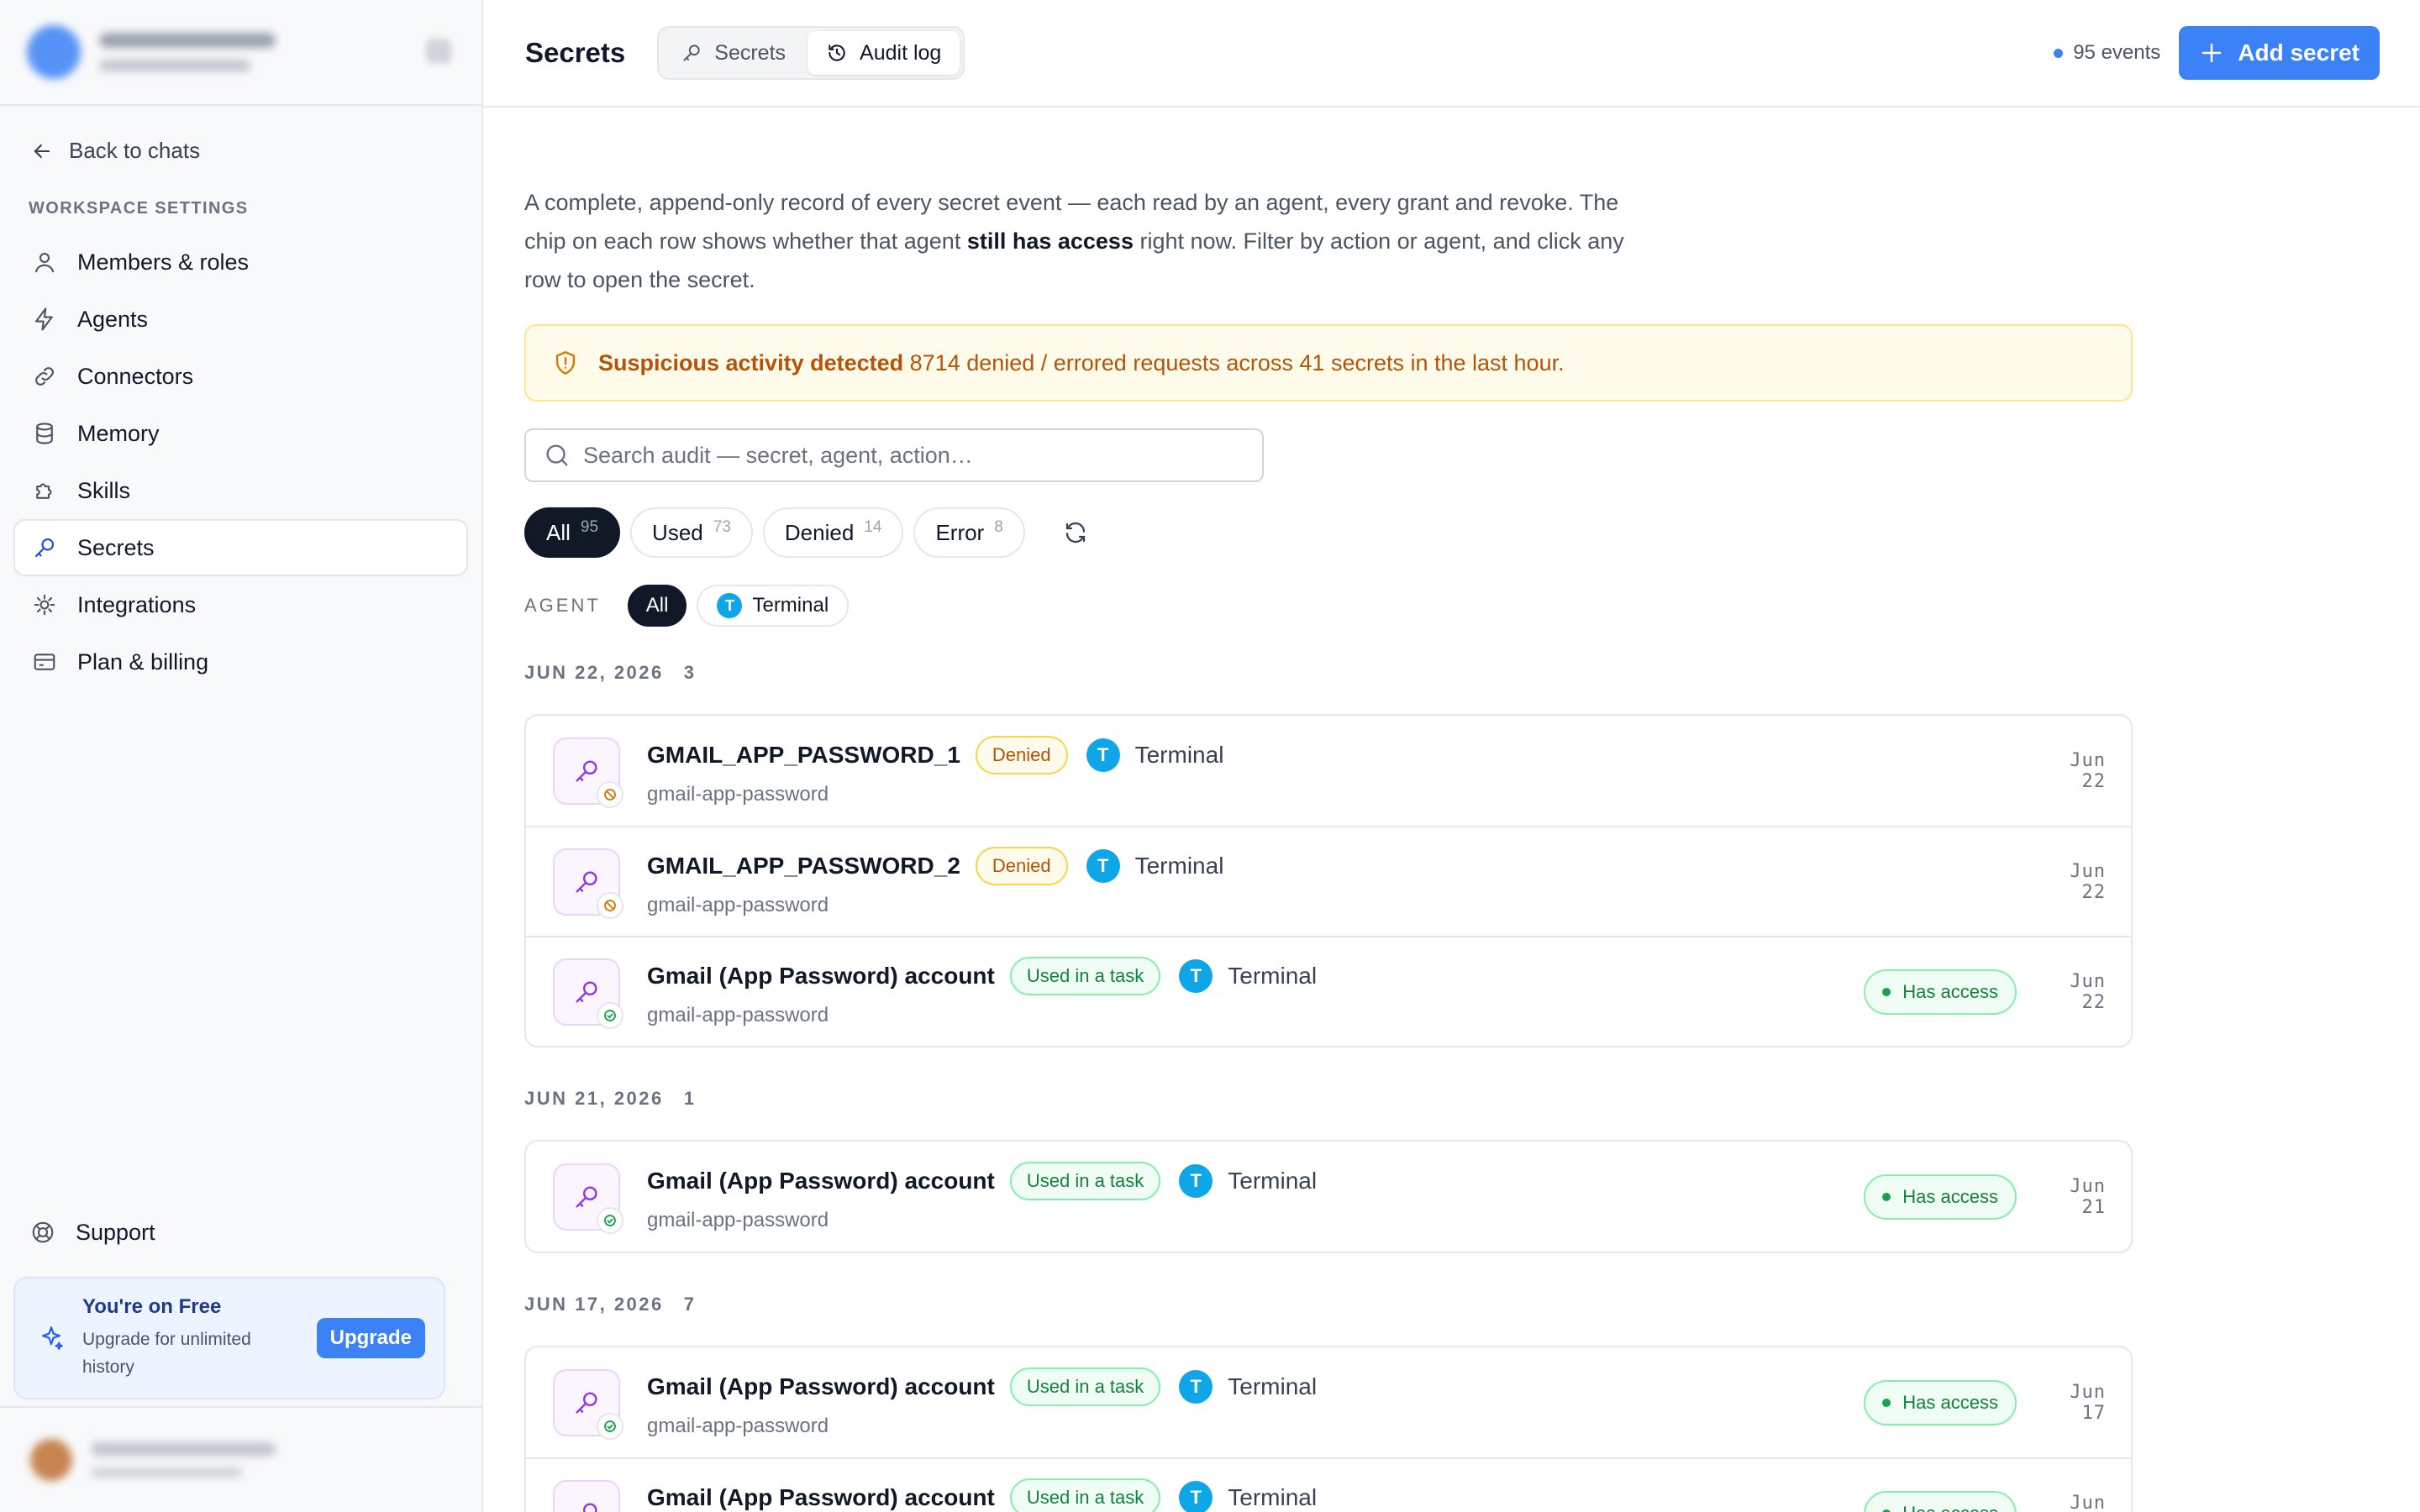 This screenshot has width=2420, height=1512. Describe the element at coordinates (750, 52) in the screenshot. I see `tab-label: Secrets` at that location.